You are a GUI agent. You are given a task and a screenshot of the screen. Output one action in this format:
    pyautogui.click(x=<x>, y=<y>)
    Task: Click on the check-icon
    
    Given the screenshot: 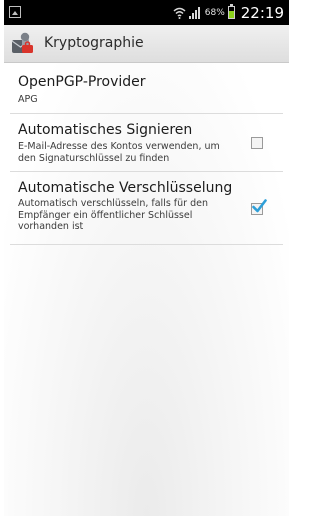 What is the action you would take?
    pyautogui.click(x=259, y=206)
    